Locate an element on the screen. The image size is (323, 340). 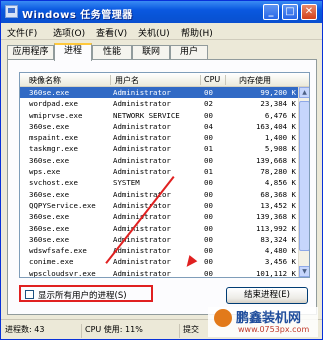
menu-view: 查看(V) is located at coordinates (111, 32).